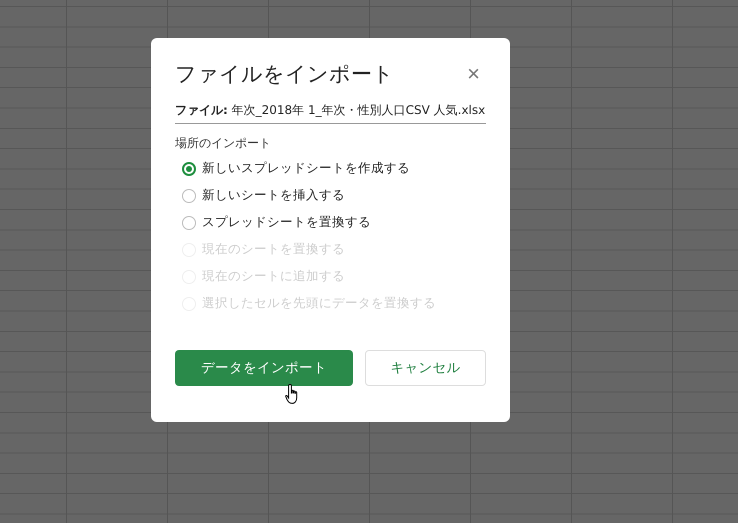 This screenshot has height=523, width=738. Describe the element at coordinates (264, 368) in the screenshot. I see `import-button: データをインポート` at that location.